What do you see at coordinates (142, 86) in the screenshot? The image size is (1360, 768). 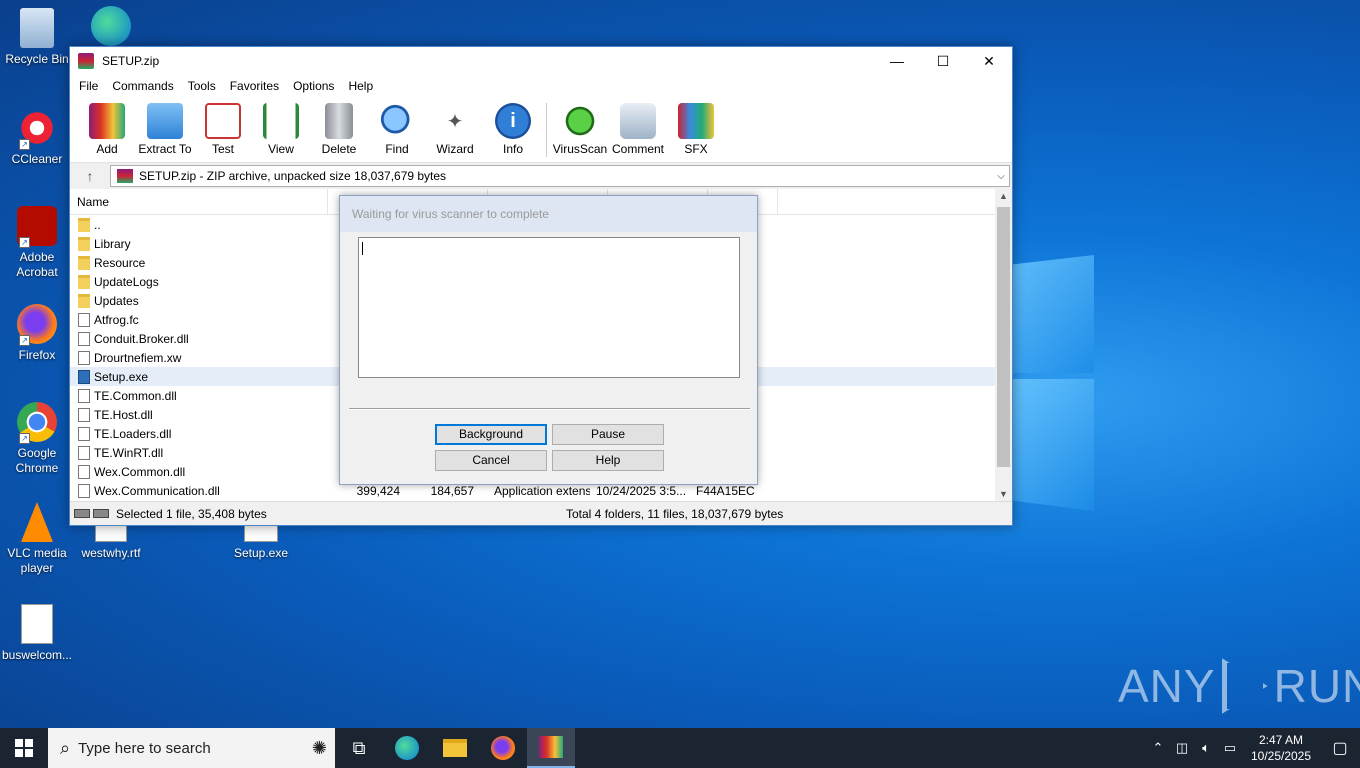 I see `menu-commands: Commands` at bounding box center [142, 86].